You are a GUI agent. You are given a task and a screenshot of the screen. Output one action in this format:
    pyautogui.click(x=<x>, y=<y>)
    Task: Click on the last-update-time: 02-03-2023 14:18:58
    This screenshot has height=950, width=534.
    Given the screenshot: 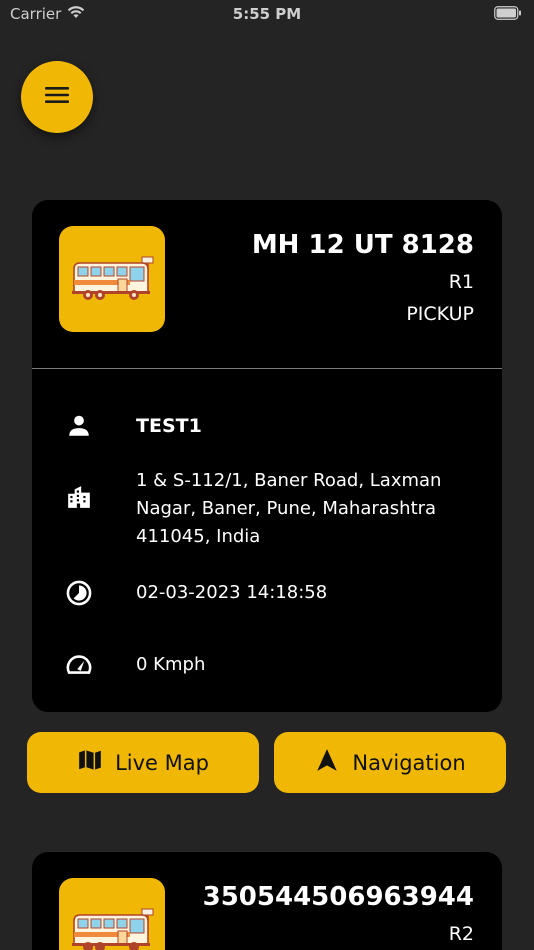 What is the action you would take?
    pyautogui.click(x=232, y=592)
    